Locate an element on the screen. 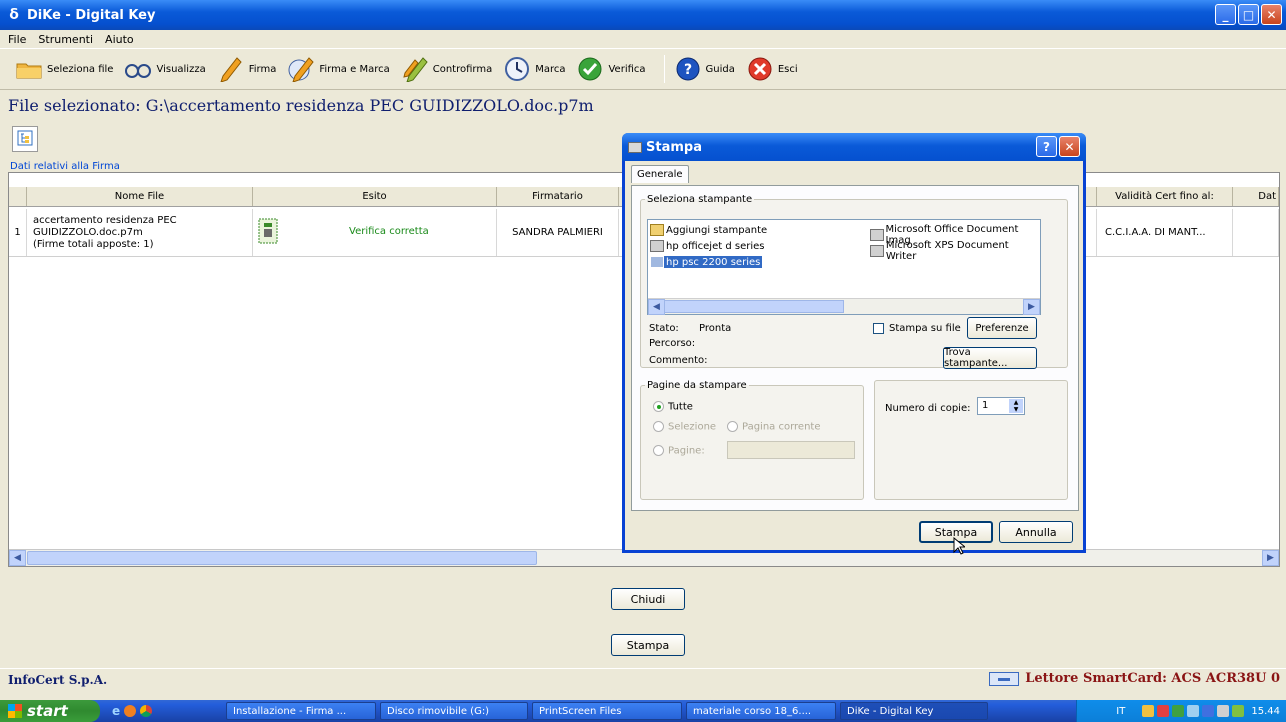 The height and width of the screenshot is (722, 1286). pages-input is located at coordinates (791, 450).